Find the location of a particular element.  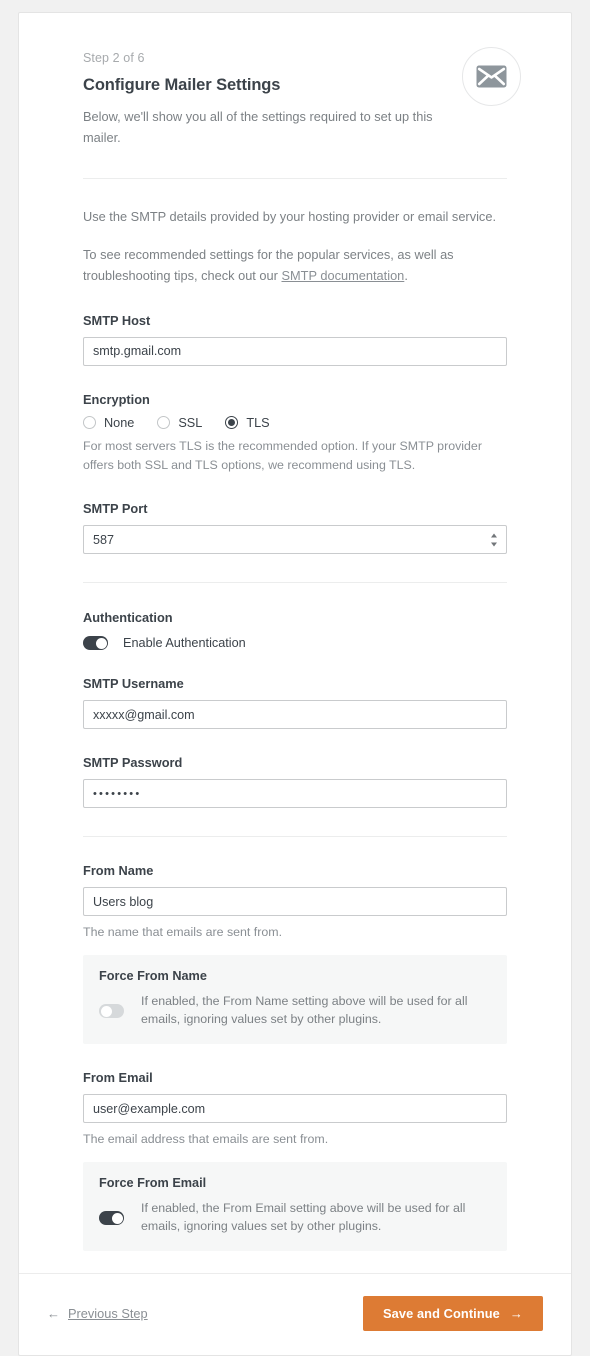

smtp-password-field: SMTP Password is located at coordinates (295, 782).